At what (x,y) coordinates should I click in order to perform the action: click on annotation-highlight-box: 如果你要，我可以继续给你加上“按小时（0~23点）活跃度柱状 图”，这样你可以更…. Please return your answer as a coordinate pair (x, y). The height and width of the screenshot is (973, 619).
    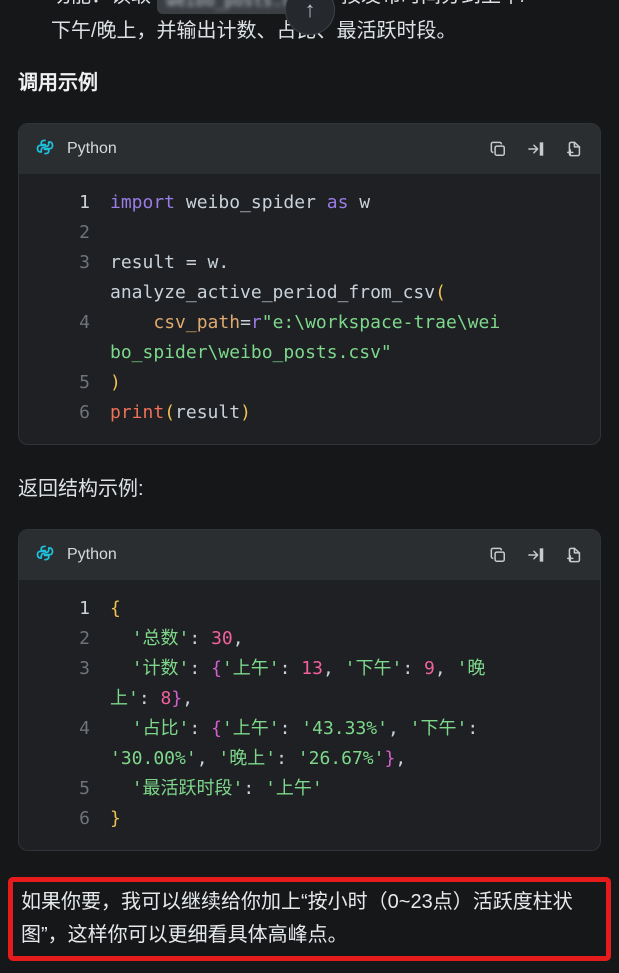
    Looking at the image, I should click on (309, 919).